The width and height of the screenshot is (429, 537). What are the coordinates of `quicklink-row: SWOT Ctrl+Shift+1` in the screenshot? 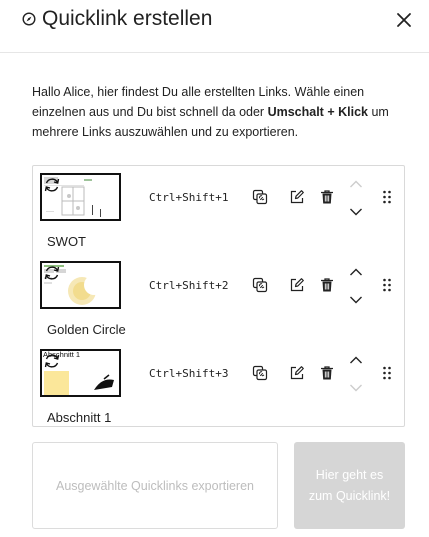 It's located at (218, 209).